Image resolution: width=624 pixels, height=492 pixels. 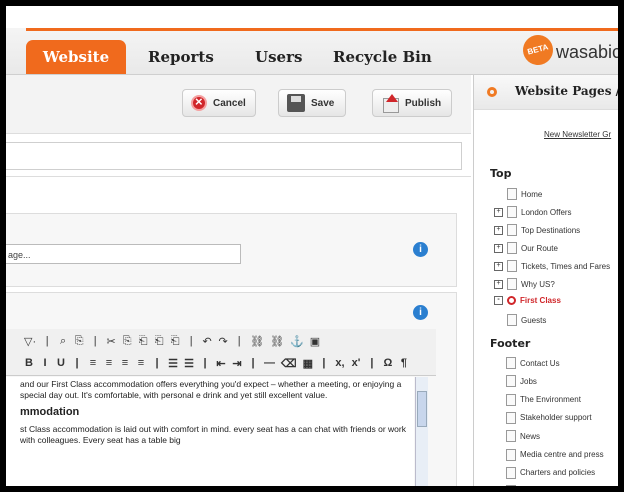 What do you see at coordinates (423, 103) in the screenshot?
I see `publish-label: Publish` at bounding box center [423, 103].